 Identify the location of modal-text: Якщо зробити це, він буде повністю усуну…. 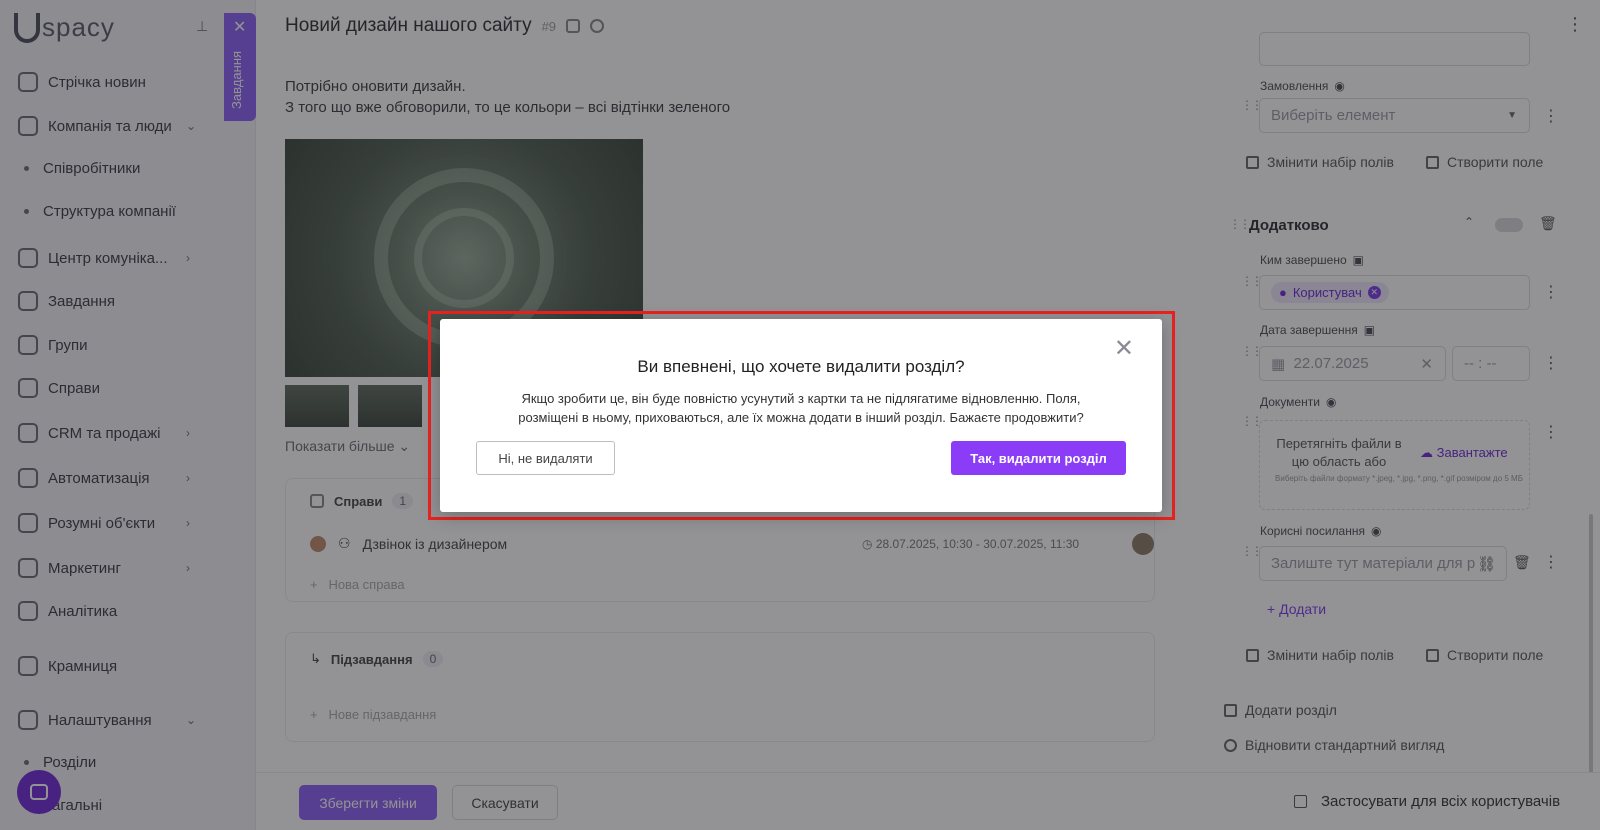
(801, 408).